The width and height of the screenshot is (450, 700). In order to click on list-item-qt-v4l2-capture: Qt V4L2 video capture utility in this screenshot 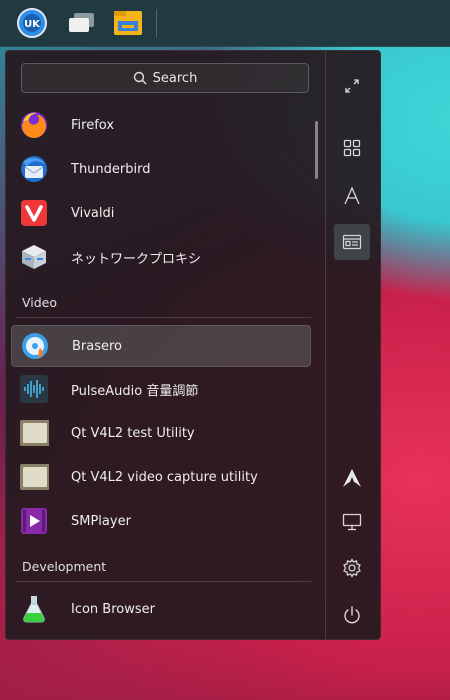, I will do `click(160, 477)`.